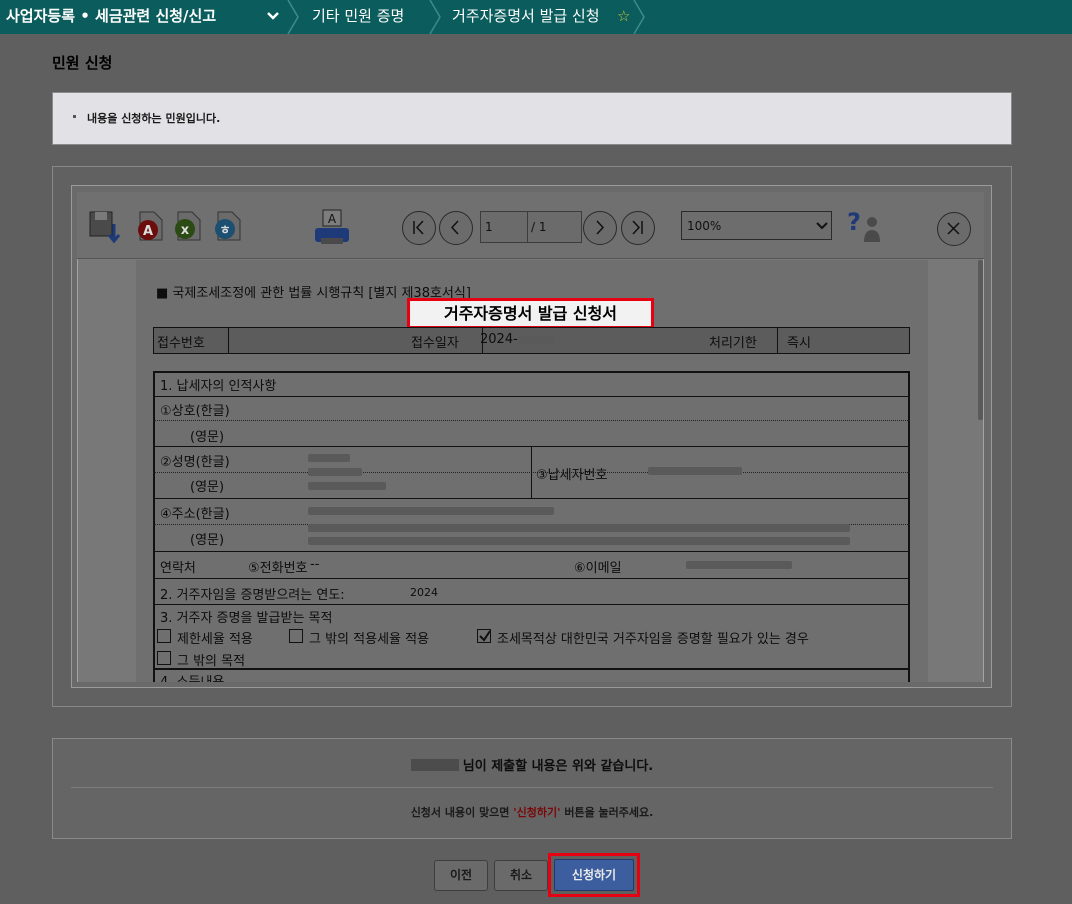 This screenshot has height=904, width=1072. I want to click on certification-year: 2024, so click(424, 592).